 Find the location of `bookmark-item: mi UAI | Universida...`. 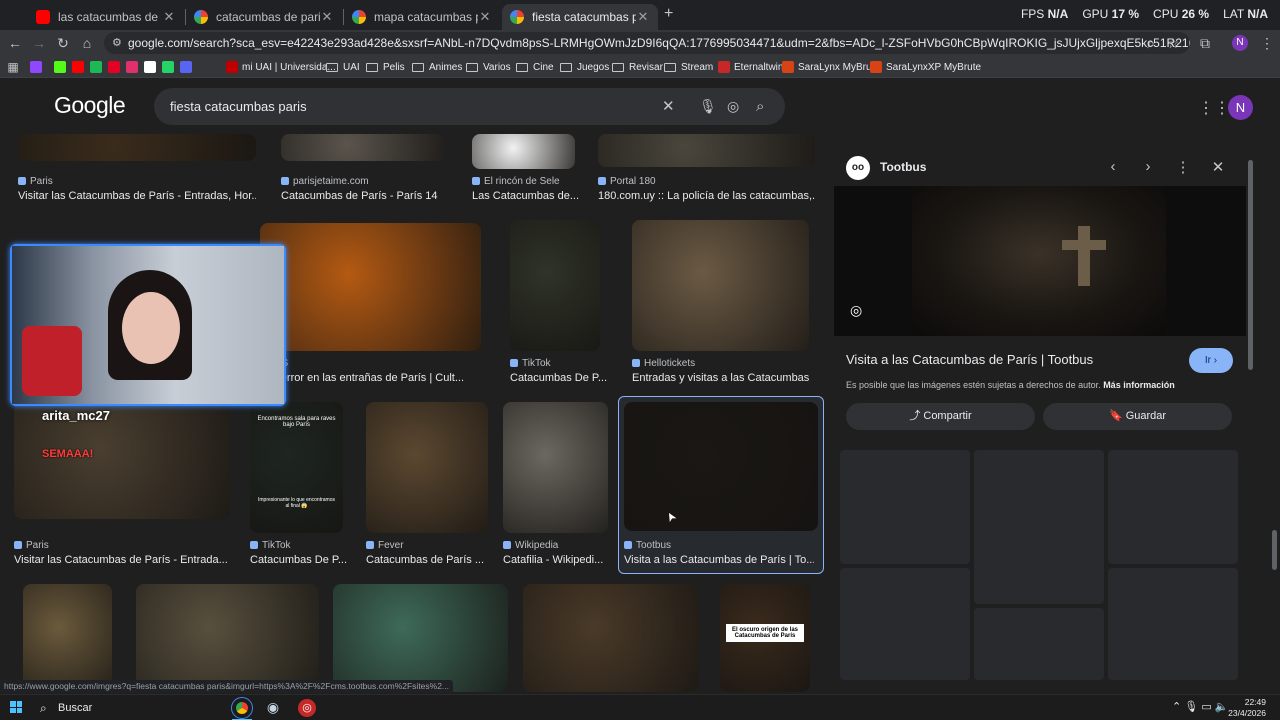

bookmark-item: mi UAI | Universida... is located at coordinates (281, 67).